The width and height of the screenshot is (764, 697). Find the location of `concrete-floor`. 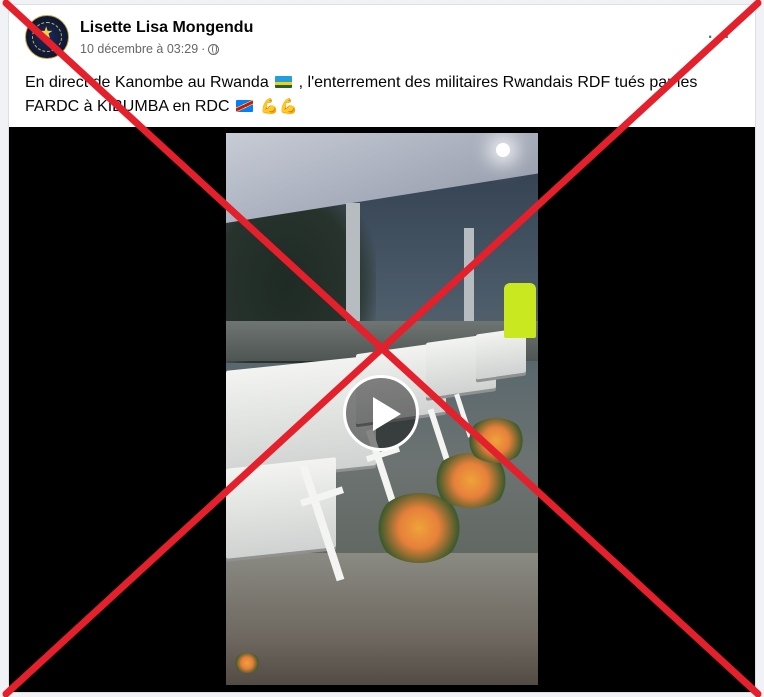

concrete-floor is located at coordinates (382, 619).